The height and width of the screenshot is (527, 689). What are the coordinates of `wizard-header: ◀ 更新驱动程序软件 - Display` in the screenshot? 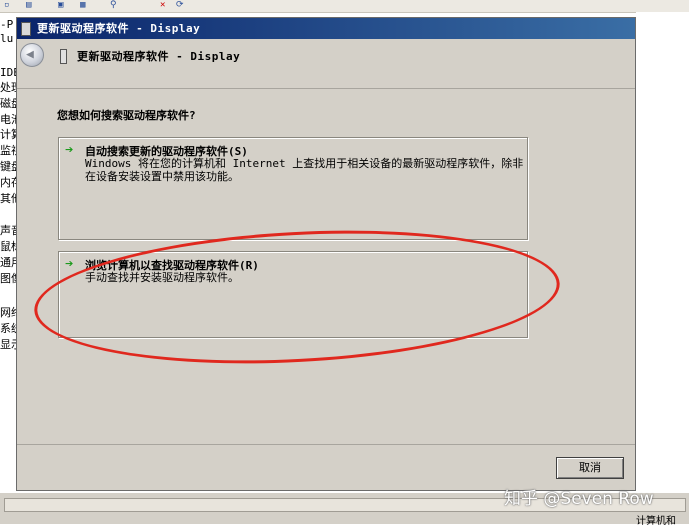 It's located at (326, 64).